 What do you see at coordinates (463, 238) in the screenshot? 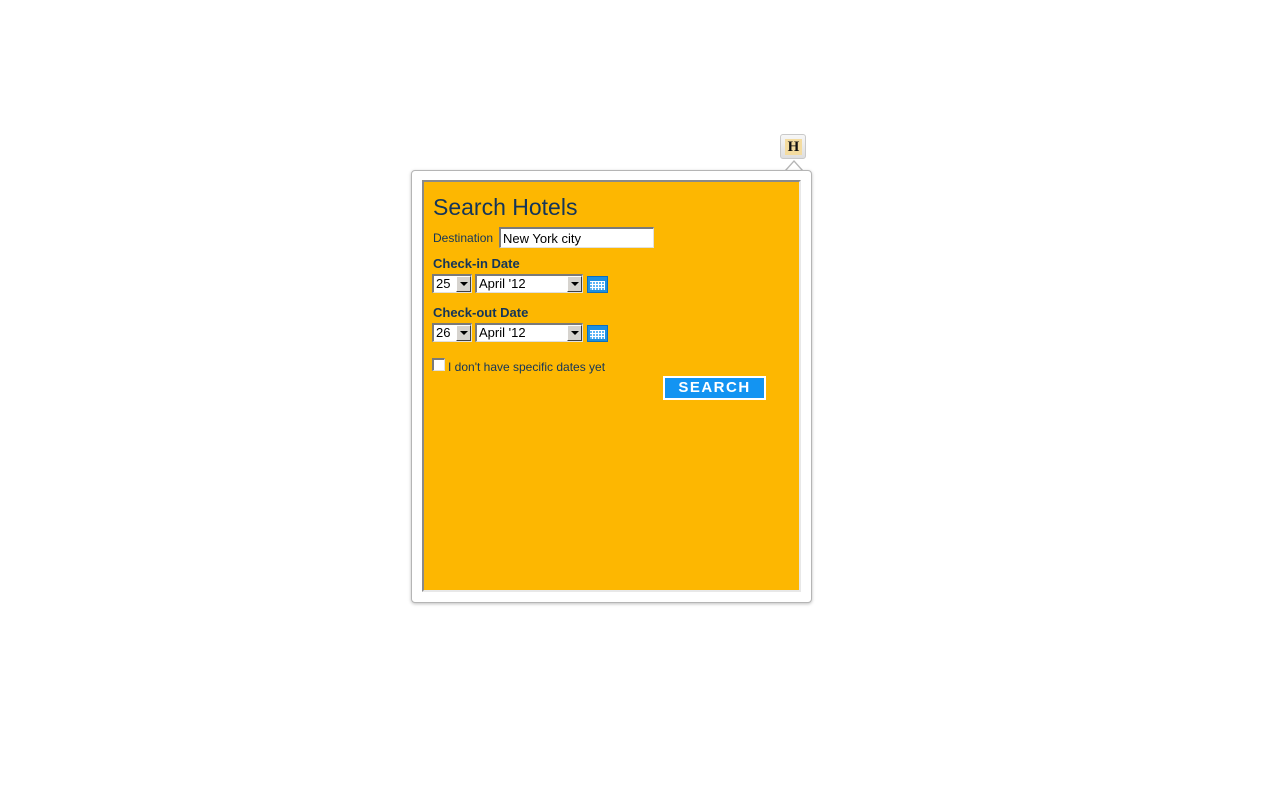
I see `destination-label: Destination` at bounding box center [463, 238].